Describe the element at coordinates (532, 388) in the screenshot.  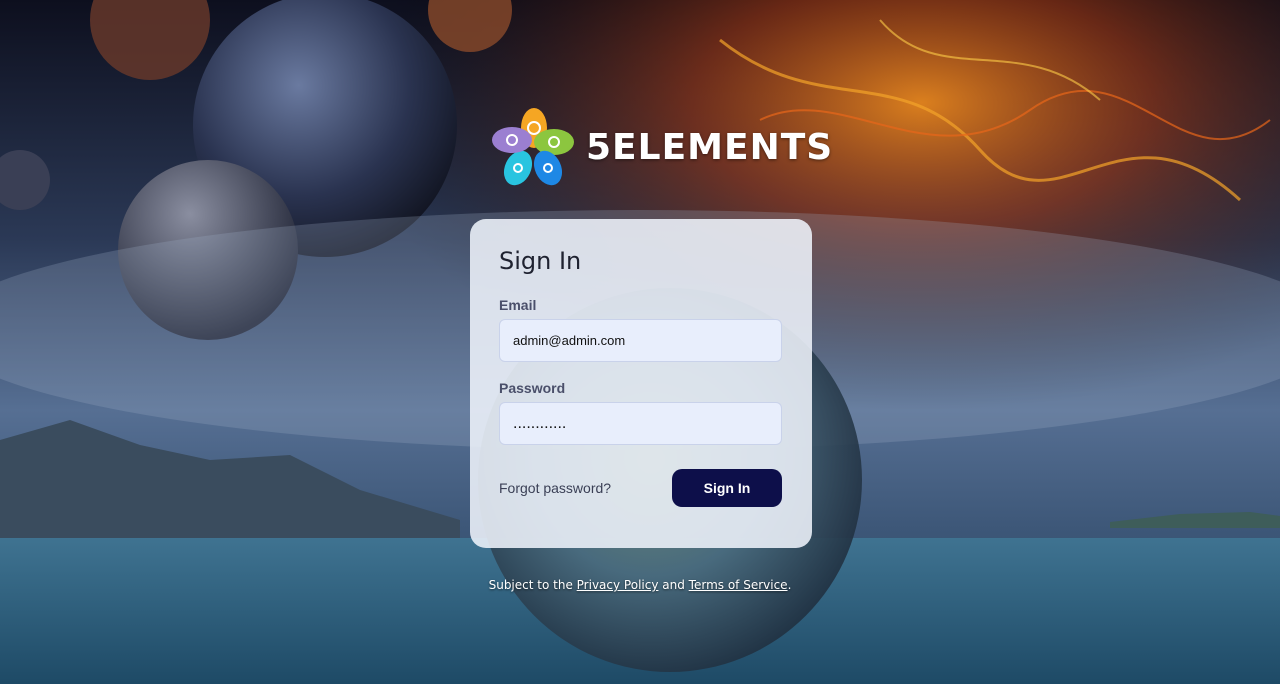
I see `password-label: Password` at that location.